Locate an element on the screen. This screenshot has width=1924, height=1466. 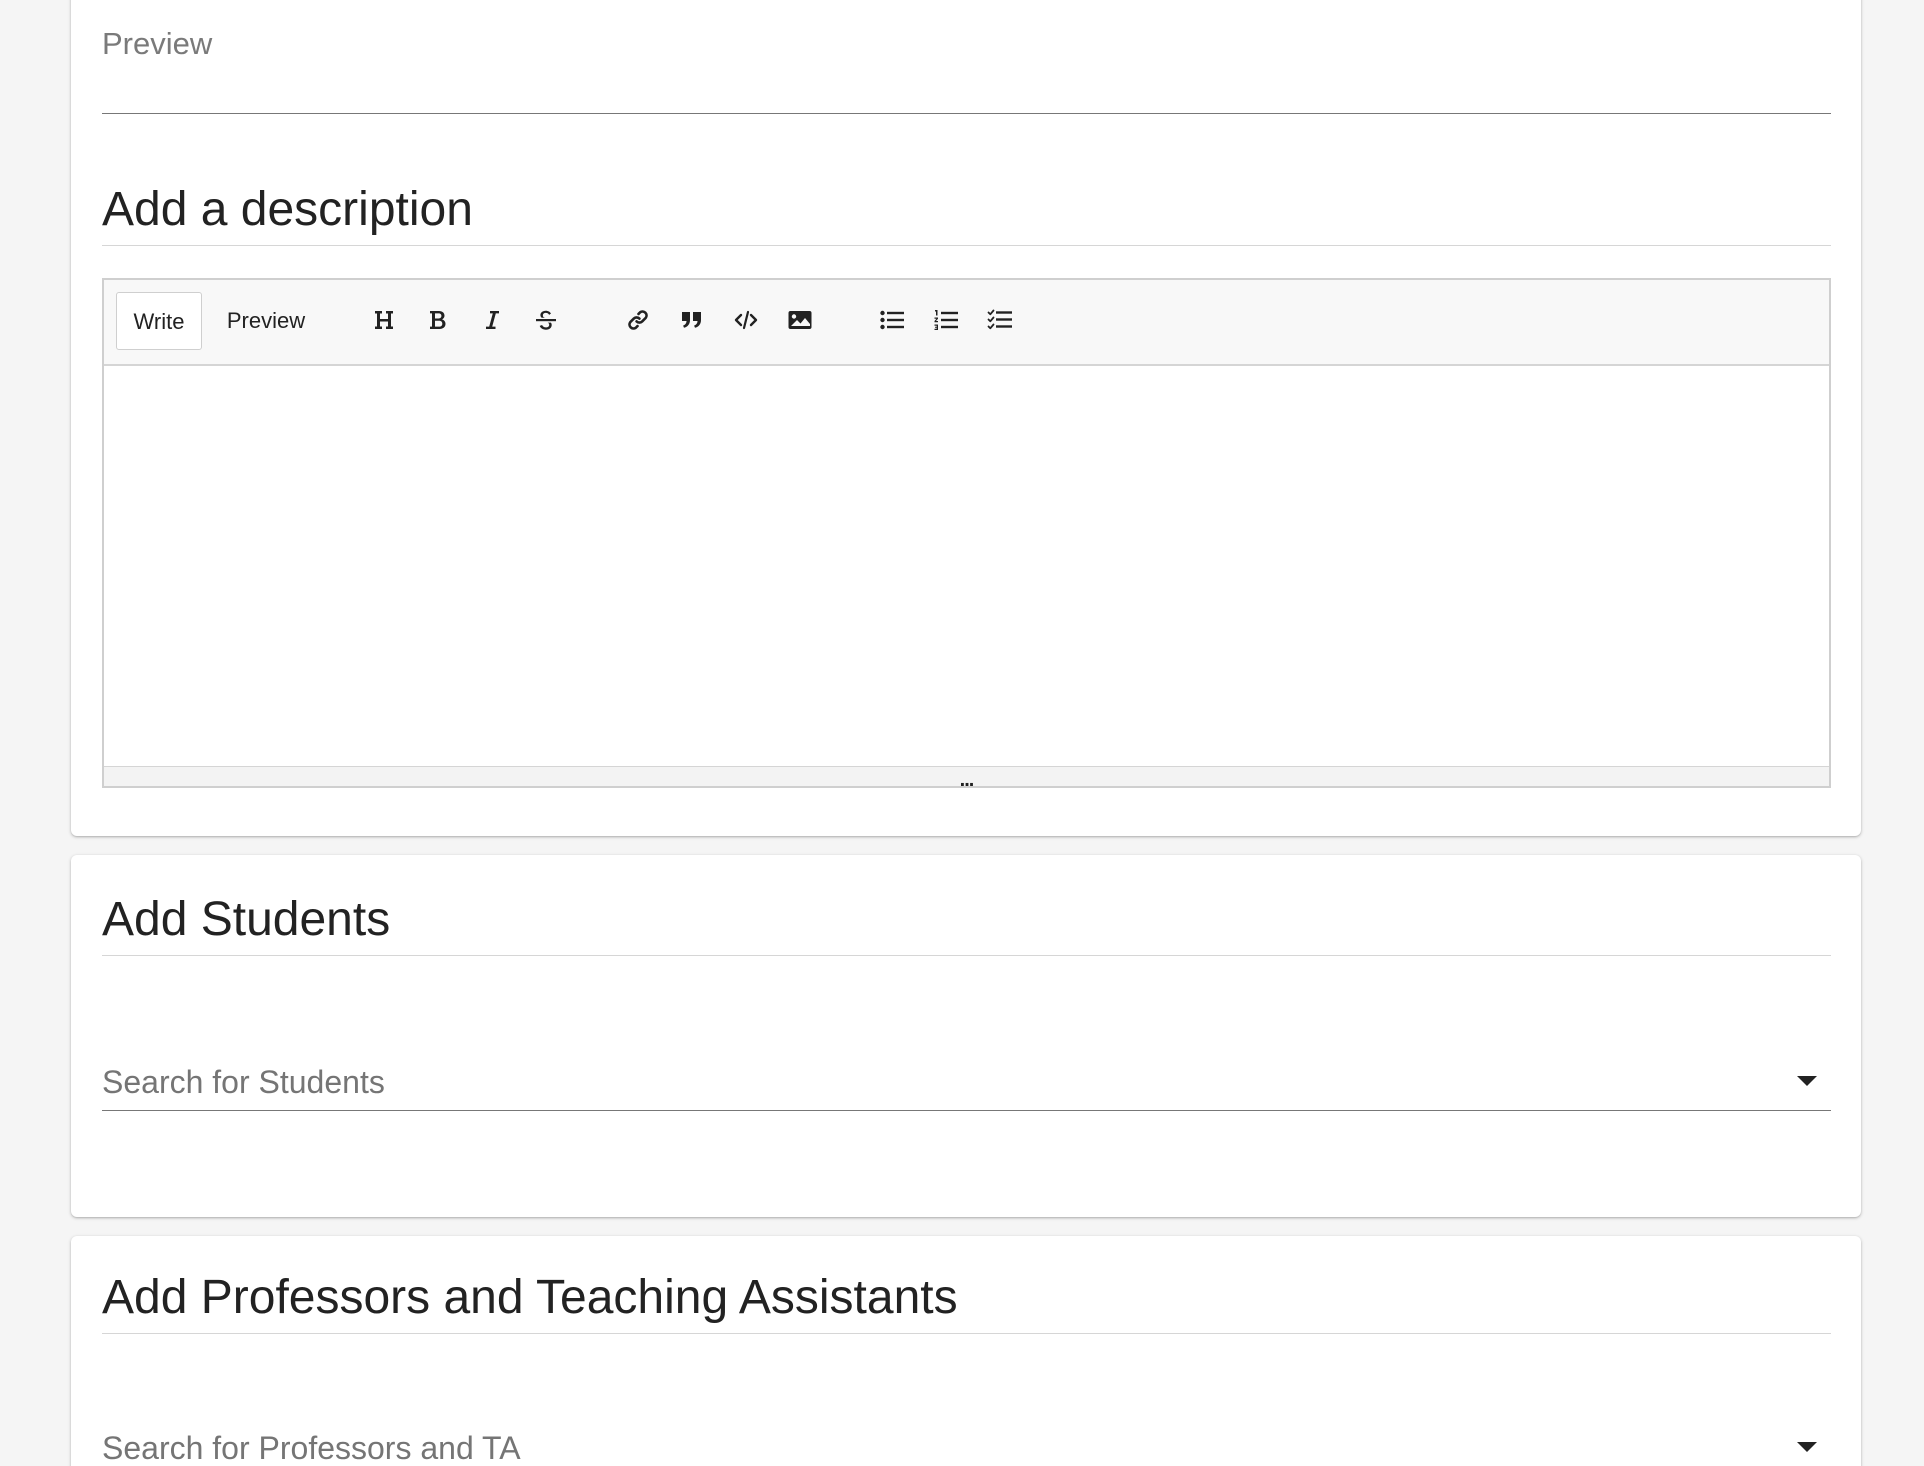
link-icon is located at coordinates (638, 320).